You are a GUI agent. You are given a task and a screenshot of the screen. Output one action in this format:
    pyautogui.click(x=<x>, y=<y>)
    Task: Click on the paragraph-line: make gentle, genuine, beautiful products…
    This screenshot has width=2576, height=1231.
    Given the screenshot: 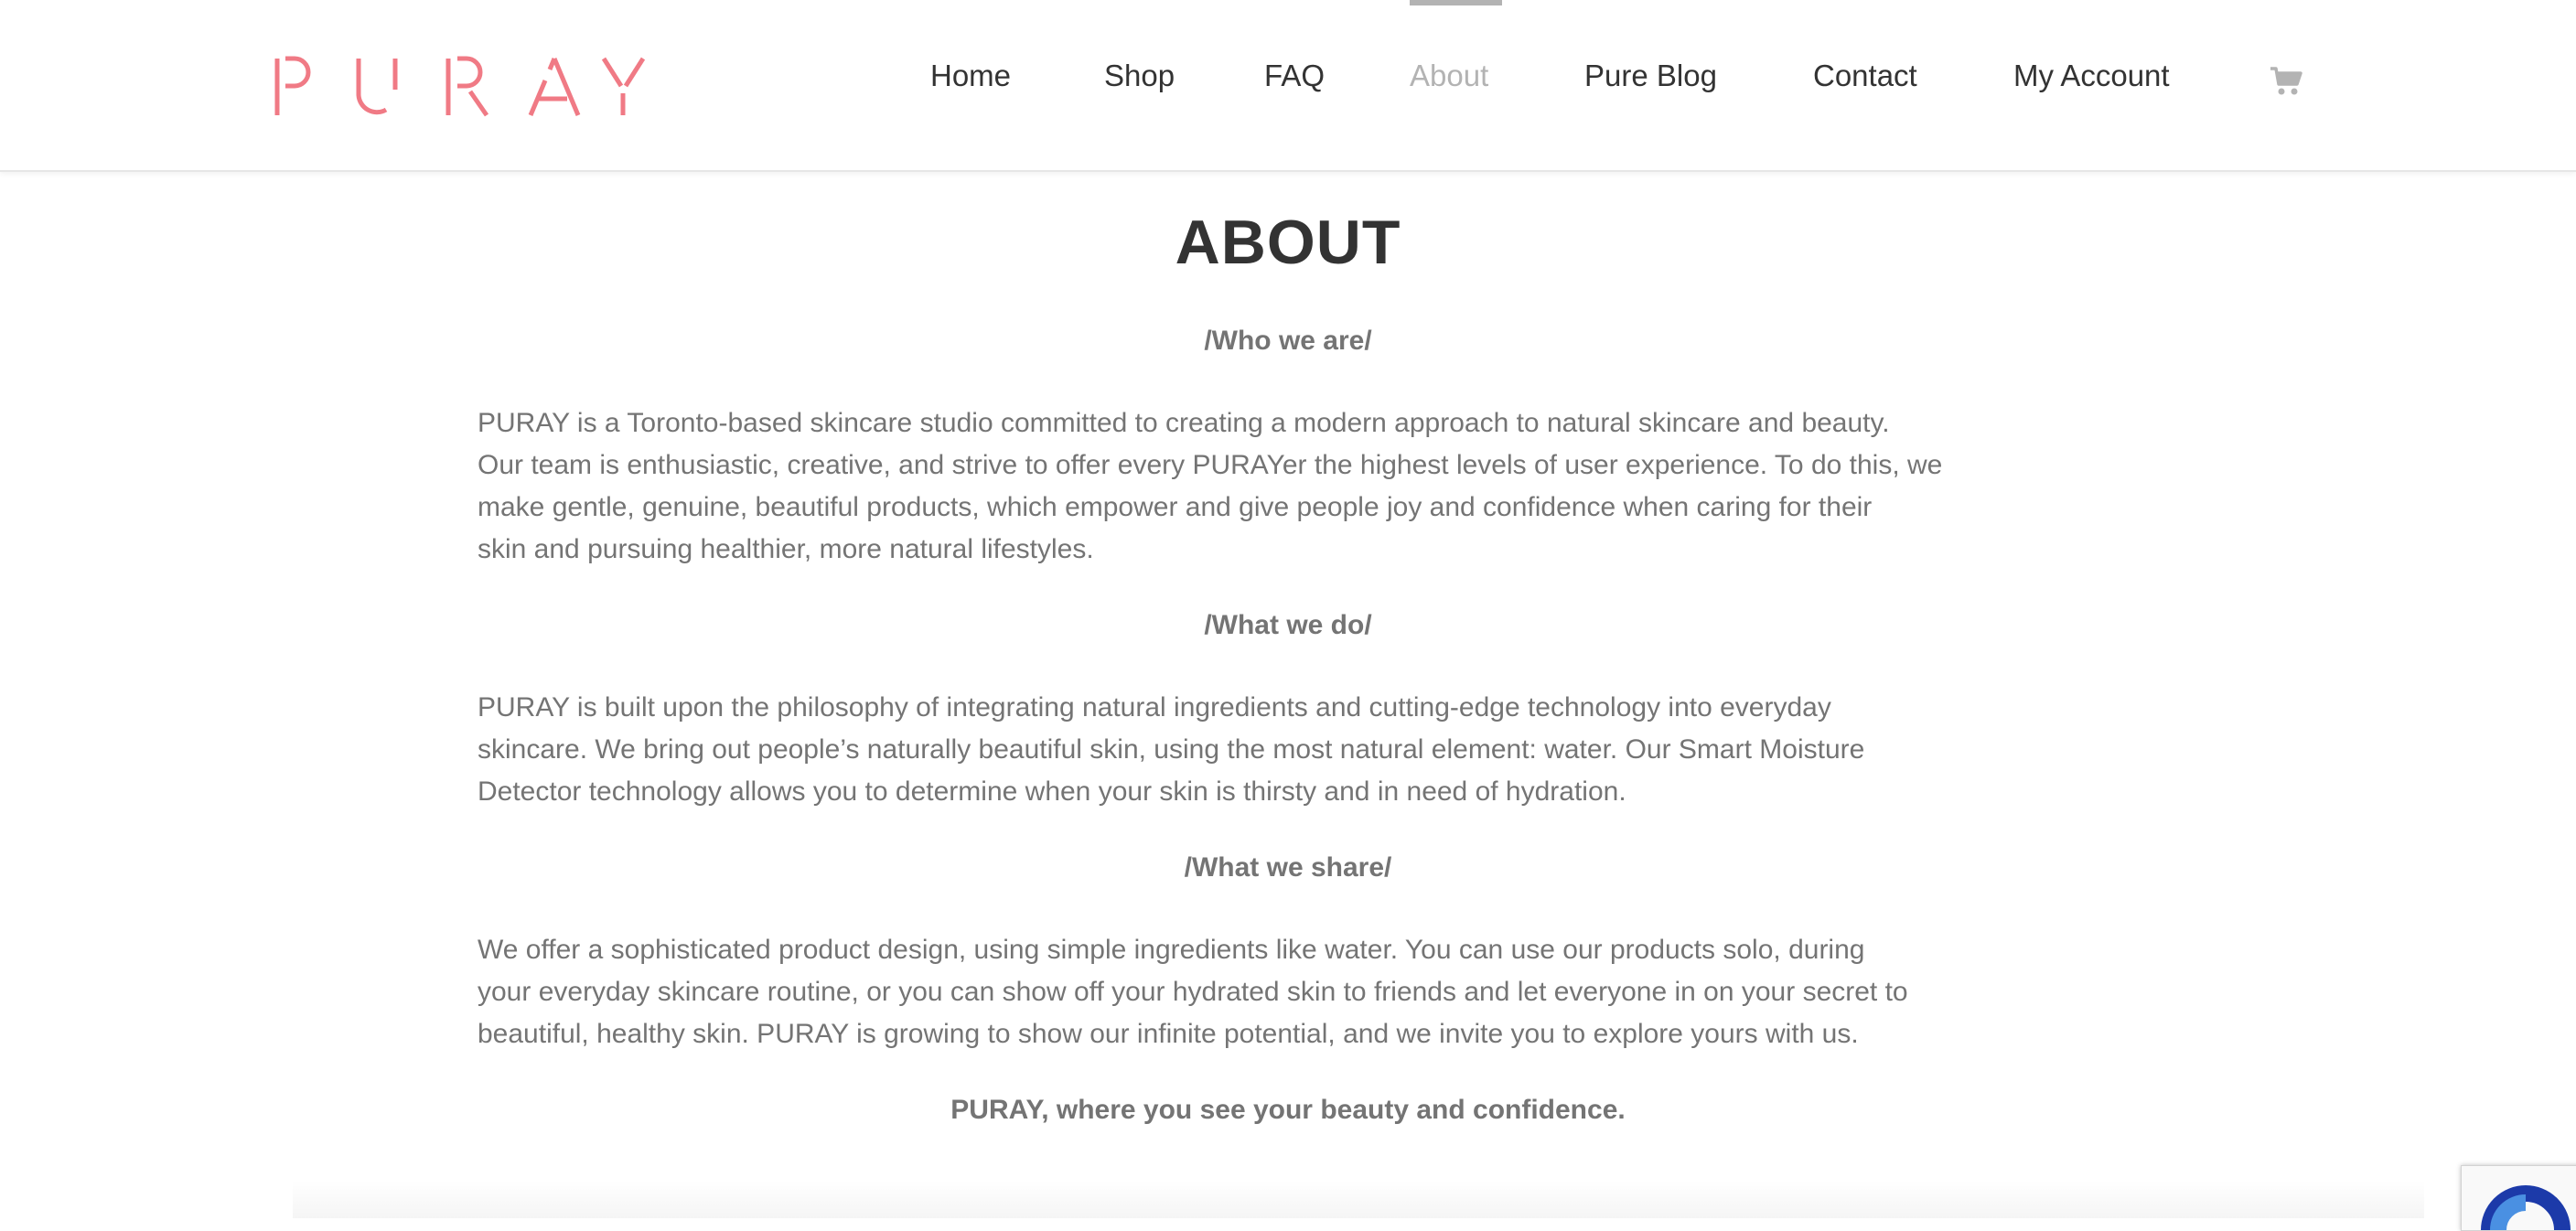 What is the action you would take?
    pyautogui.click(x=1176, y=507)
    